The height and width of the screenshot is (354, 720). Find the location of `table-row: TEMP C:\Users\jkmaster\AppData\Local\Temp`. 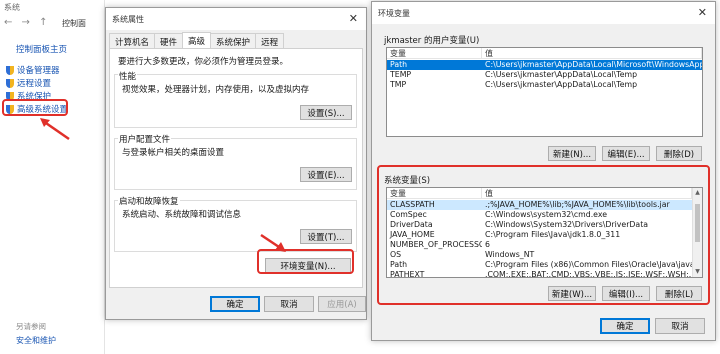

table-row: TEMP C:\Users\jkmaster\AppData\Local\Temp is located at coordinates (544, 75).